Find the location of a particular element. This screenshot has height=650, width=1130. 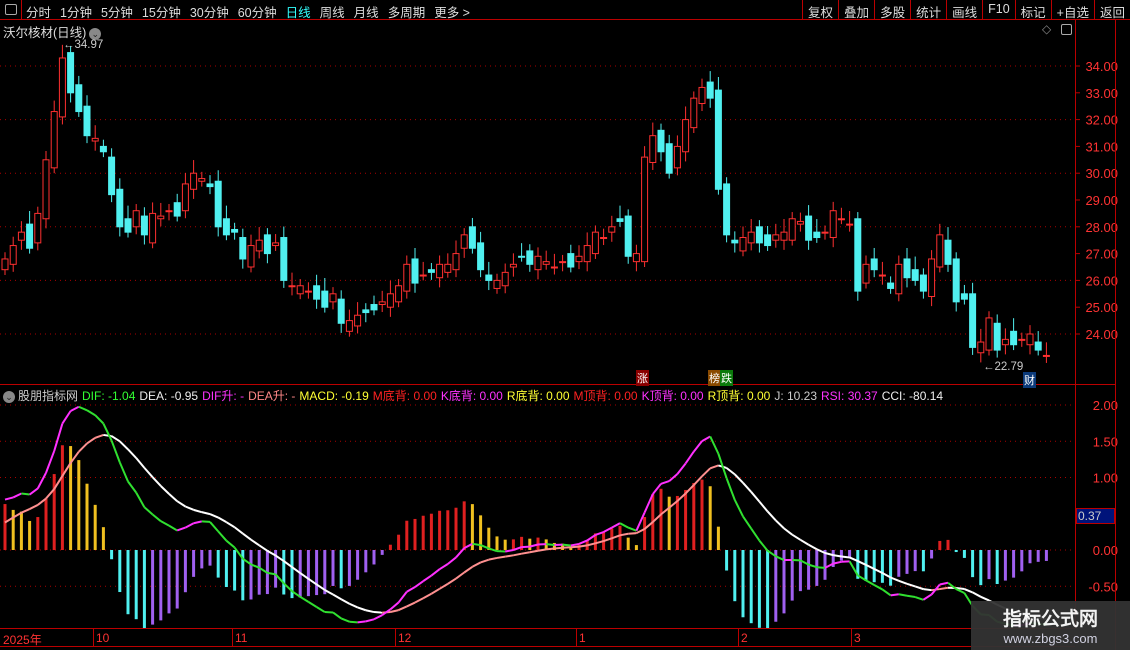

finance-tag: 财 is located at coordinates (1029, 380).